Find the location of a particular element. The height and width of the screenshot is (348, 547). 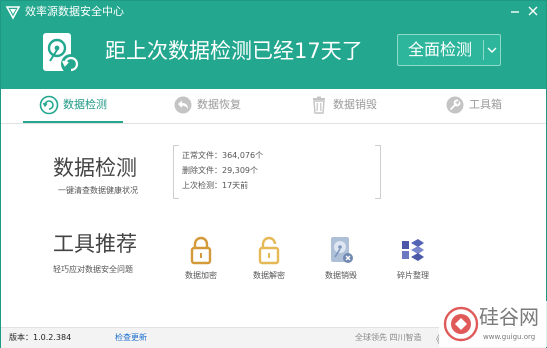

undo-icon is located at coordinates (183, 105).